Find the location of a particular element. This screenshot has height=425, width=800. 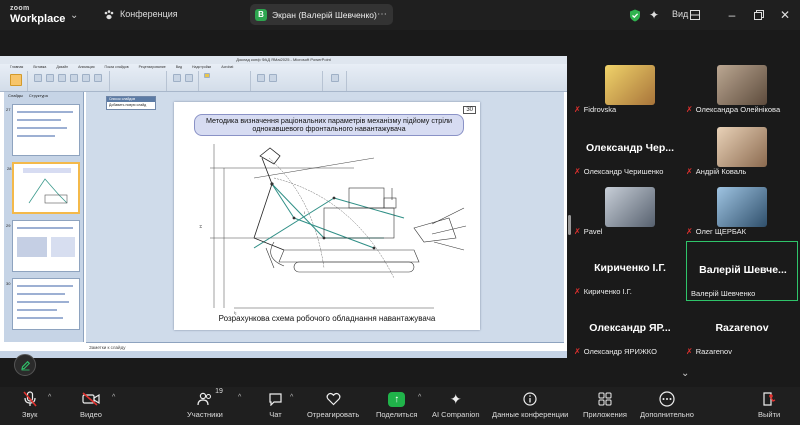

scroll-down-chevron-icon: ⌄ is located at coordinates (685, 373).